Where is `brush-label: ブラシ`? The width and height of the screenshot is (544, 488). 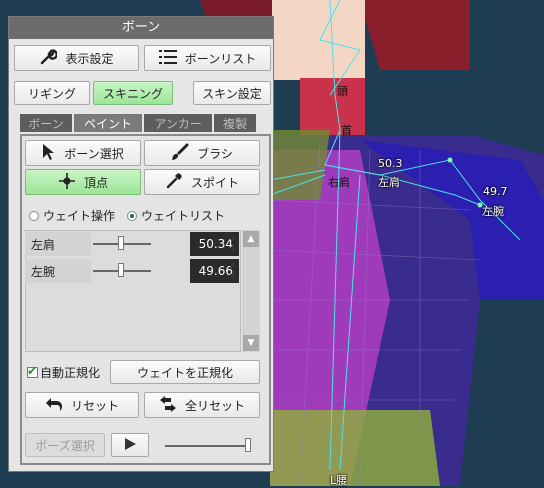 brush-label: ブラシ is located at coordinates (215, 153).